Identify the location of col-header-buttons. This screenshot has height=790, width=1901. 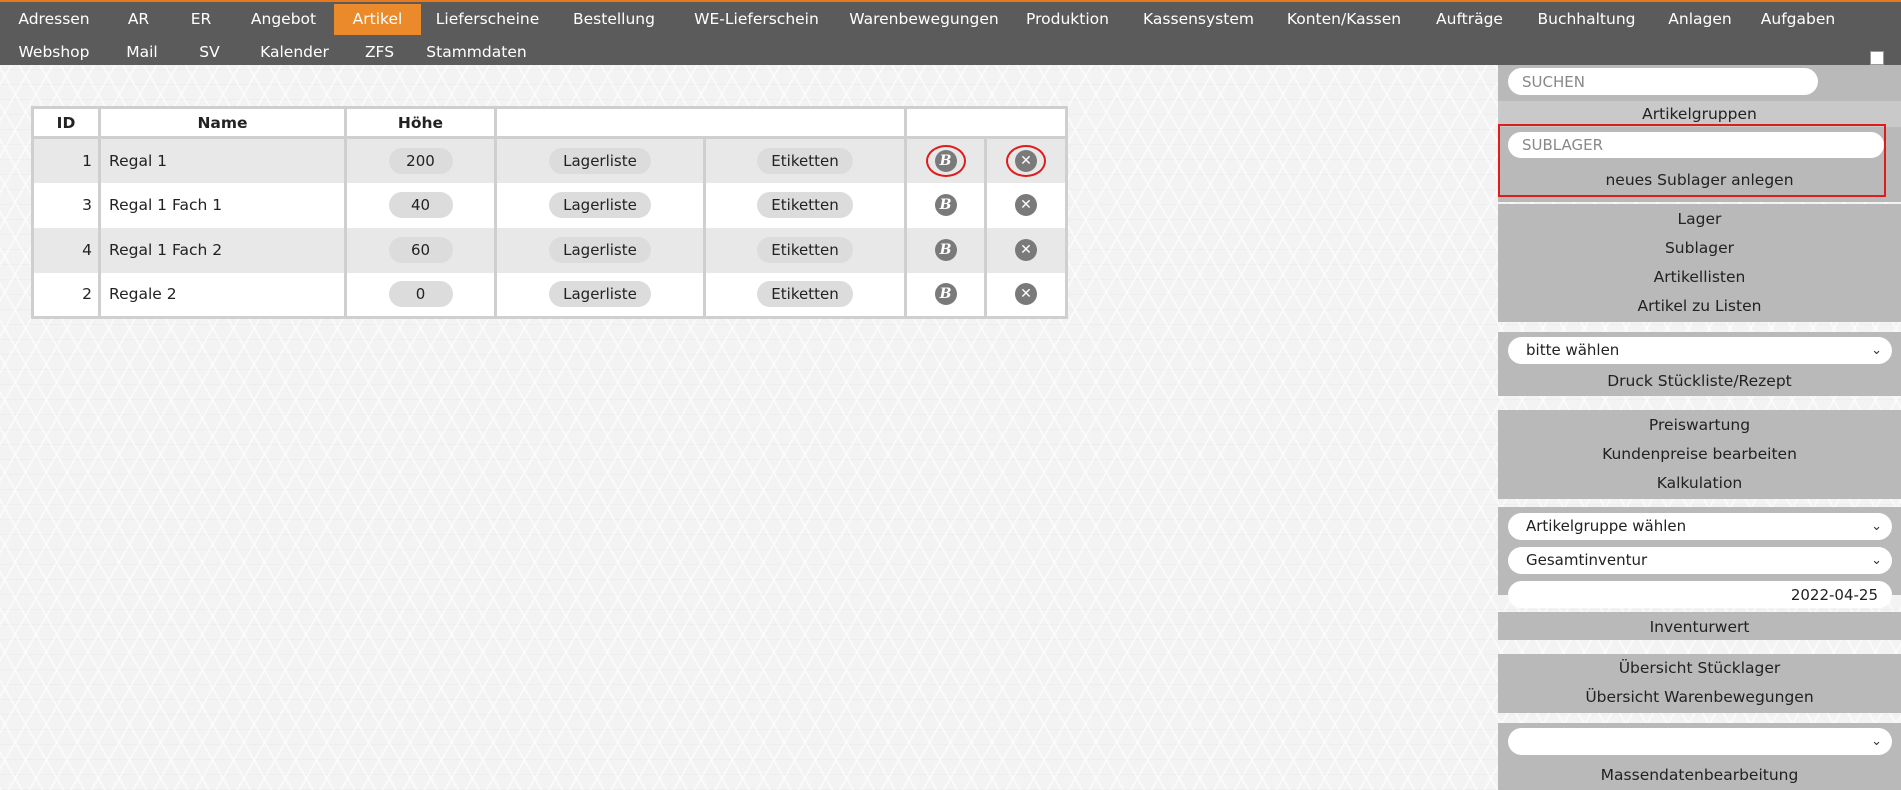
(986, 123).